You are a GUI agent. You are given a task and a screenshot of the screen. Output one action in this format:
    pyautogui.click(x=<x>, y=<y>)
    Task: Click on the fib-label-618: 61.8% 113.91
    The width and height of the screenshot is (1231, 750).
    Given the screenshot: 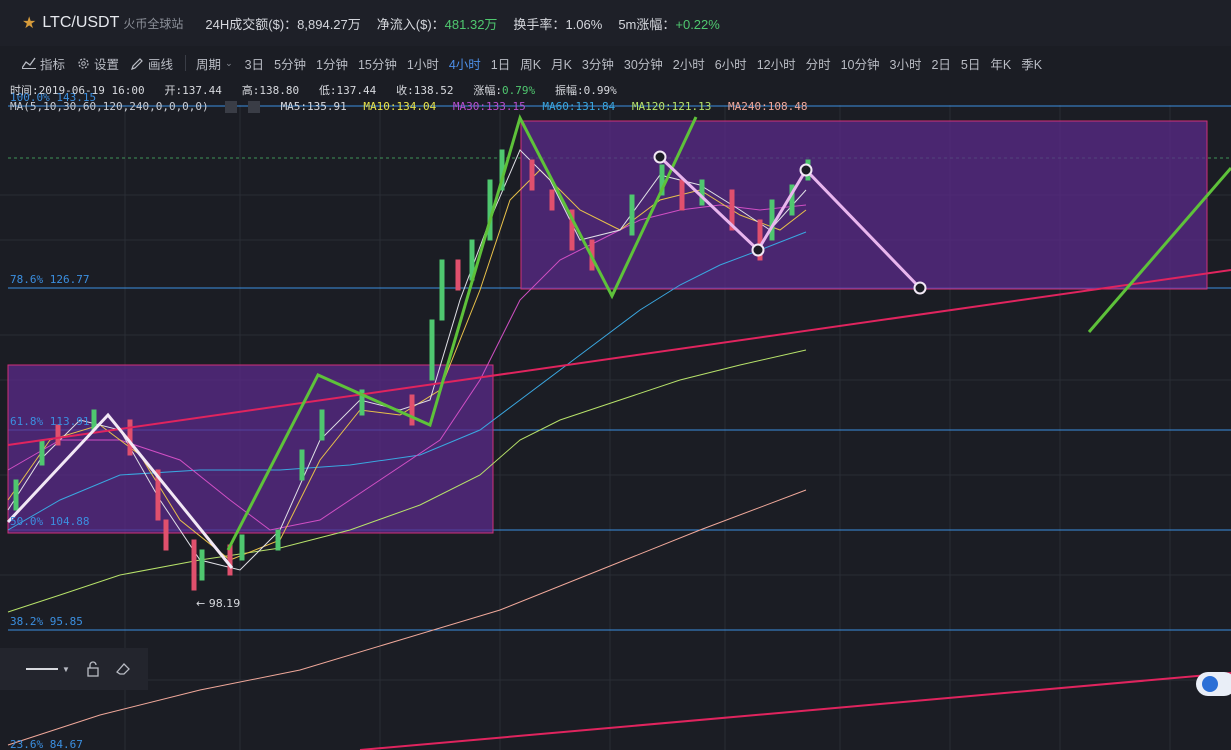 What is the action you would take?
    pyautogui.click(x=49, y=421)
    